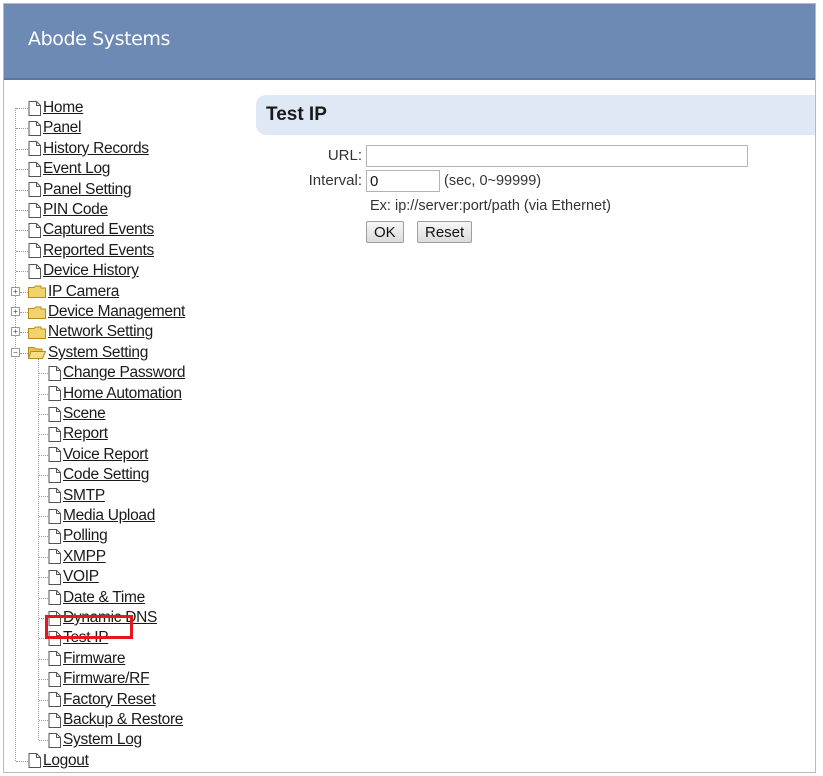  Describe the element at coordinates (493, 181) in the screenshot. I see `interval-hint: (sec, 0~99999)` at that location.